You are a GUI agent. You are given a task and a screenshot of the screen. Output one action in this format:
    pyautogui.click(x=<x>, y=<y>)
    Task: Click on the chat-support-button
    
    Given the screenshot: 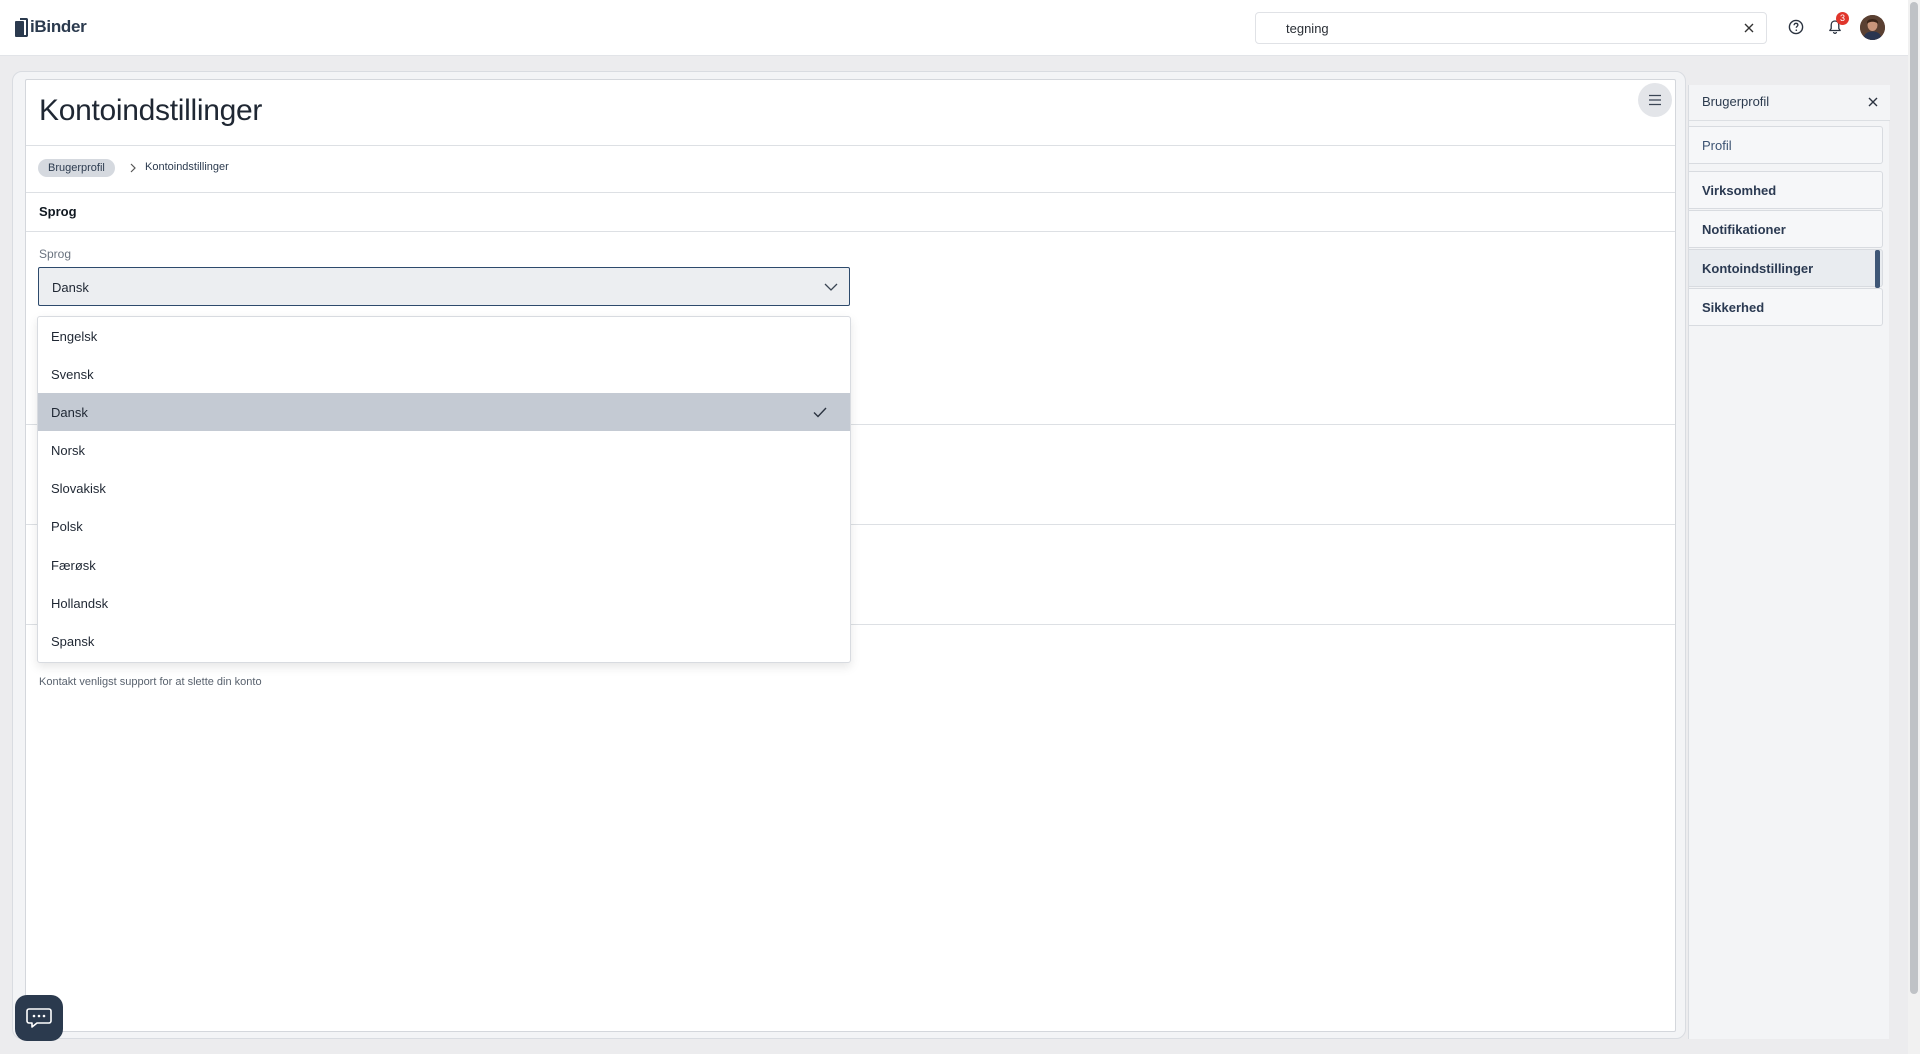 What is the action you would take?
    pyautogui.click(x=39, y=1018)
    